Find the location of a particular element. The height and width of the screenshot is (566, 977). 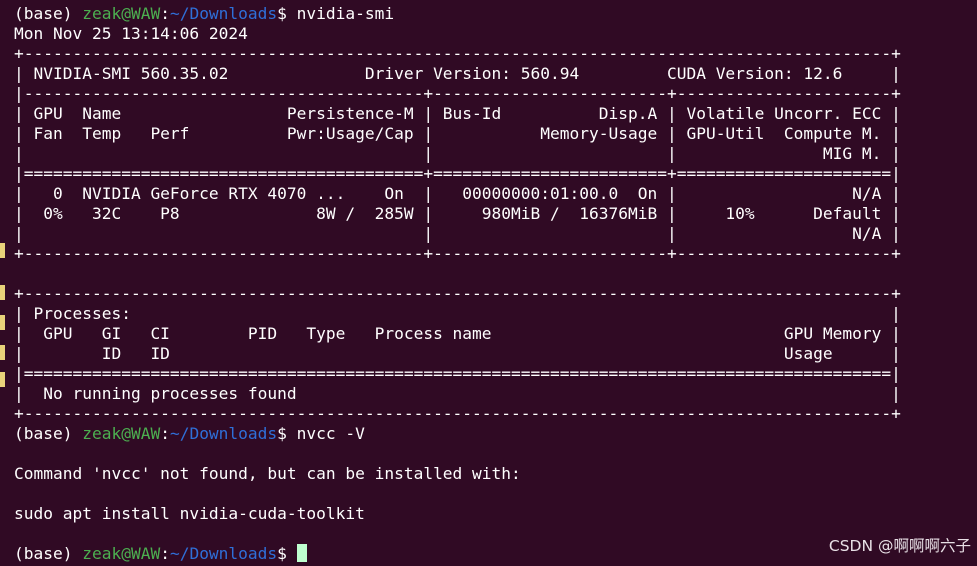

column-header: | | | MIG M. | is located at coordinates (457, 153).